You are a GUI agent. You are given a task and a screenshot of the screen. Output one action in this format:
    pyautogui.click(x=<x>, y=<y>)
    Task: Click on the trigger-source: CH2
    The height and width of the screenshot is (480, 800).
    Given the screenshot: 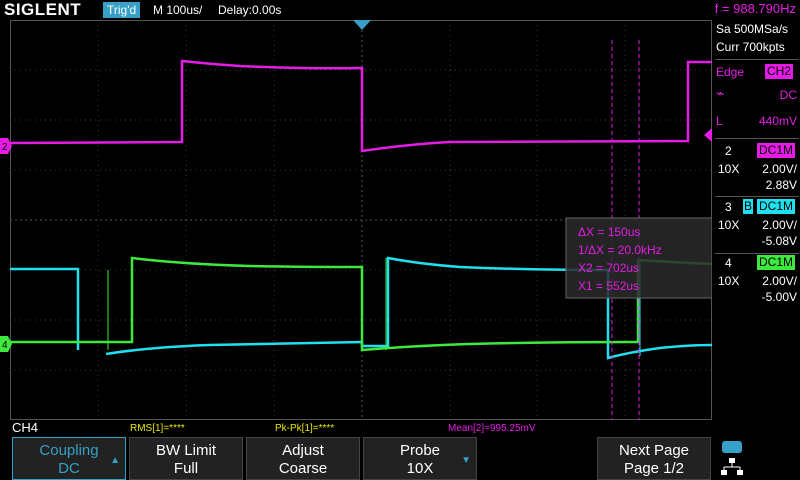 What is the action you would take?
    pyautogui.click(x=779, y=71)
    